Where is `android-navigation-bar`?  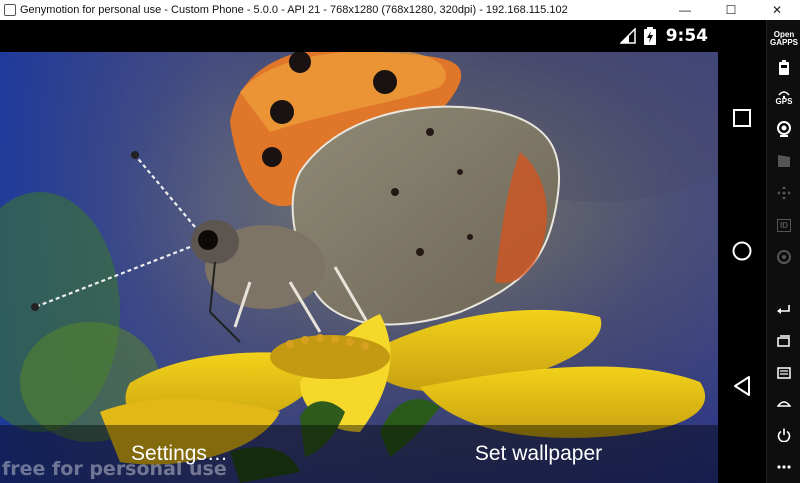
android-navigation-bar is located at coordinates (742, 251).